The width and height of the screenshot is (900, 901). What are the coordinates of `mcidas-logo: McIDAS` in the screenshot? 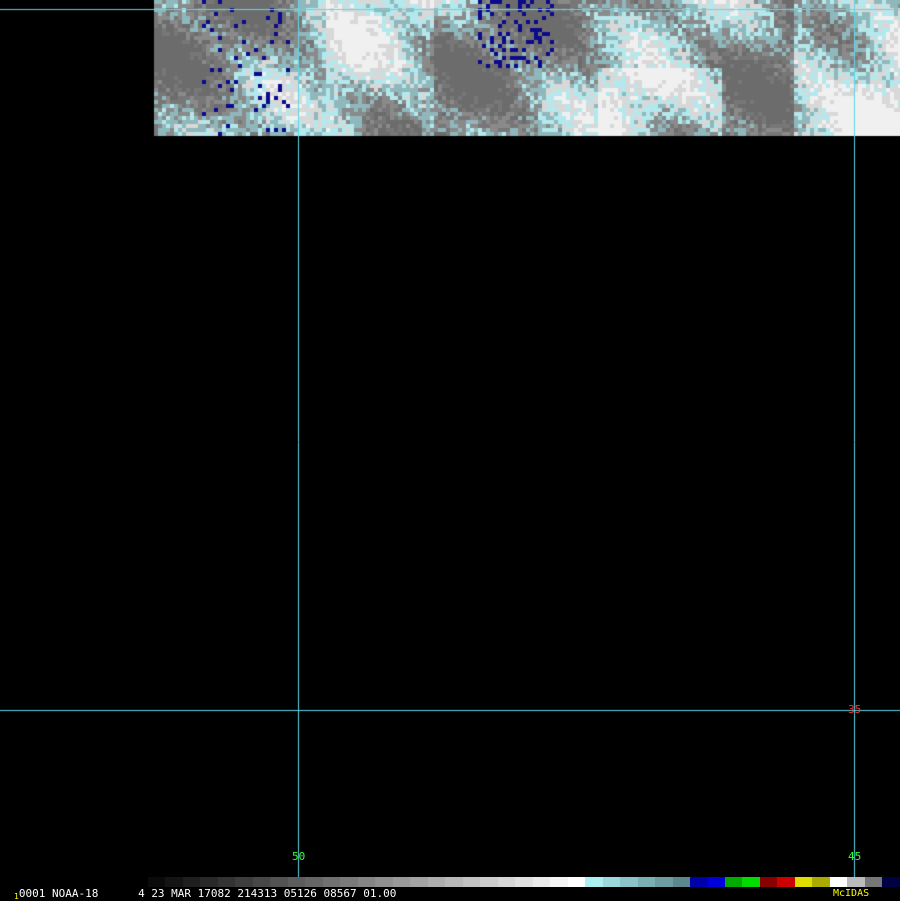 It's located at (851, 893).